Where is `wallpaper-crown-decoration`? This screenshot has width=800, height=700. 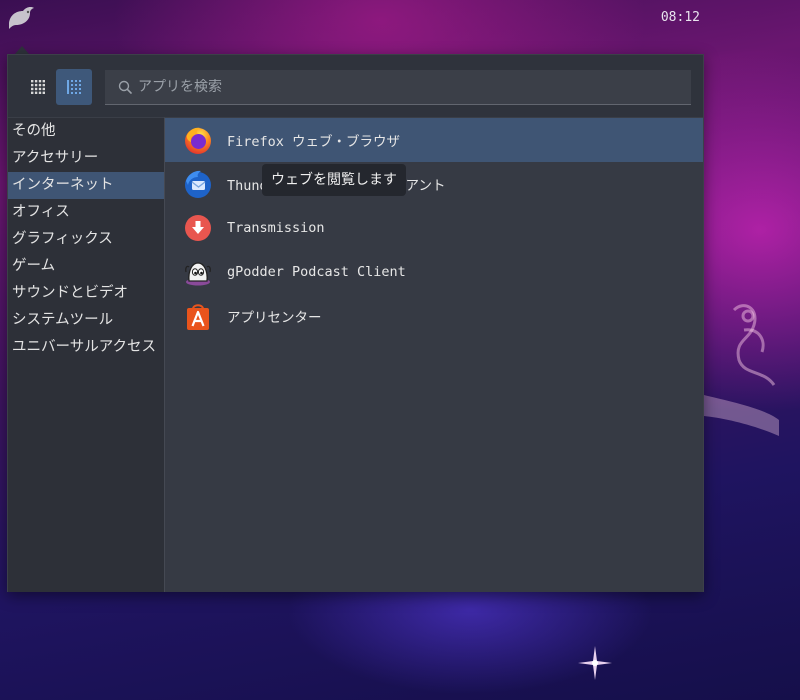
wallpaper-crown-decoration is located at coordinates (741, 370).